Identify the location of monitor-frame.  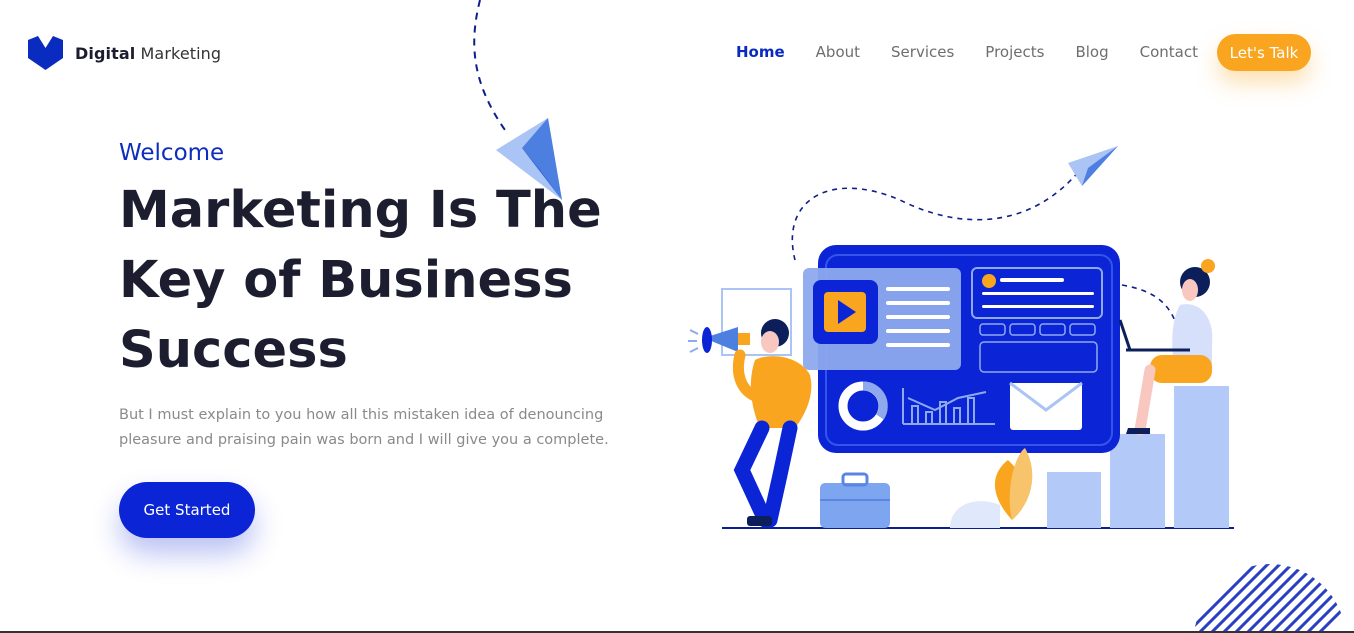
(969, 349).